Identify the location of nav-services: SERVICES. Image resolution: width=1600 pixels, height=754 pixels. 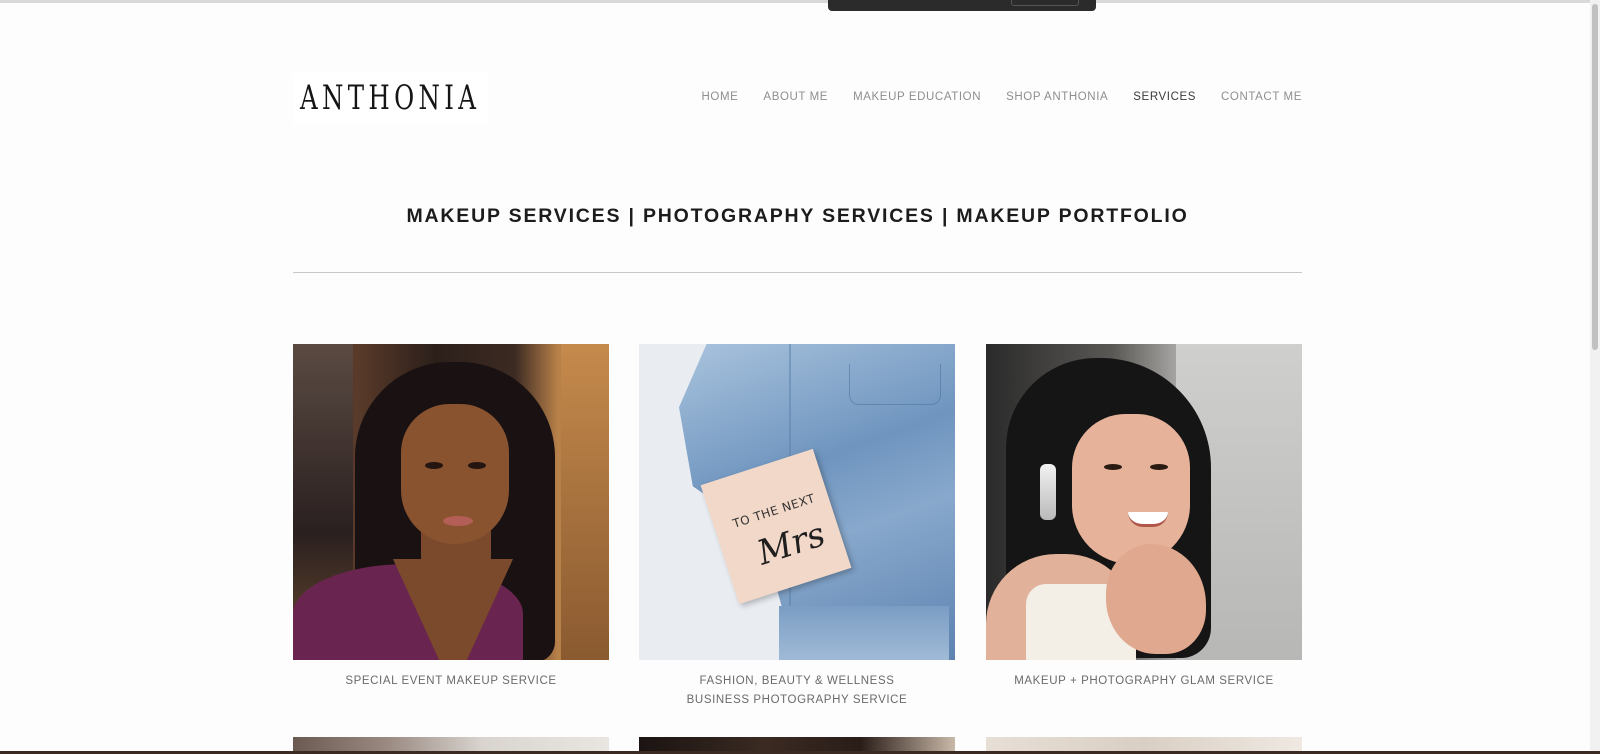
(1164, 97).